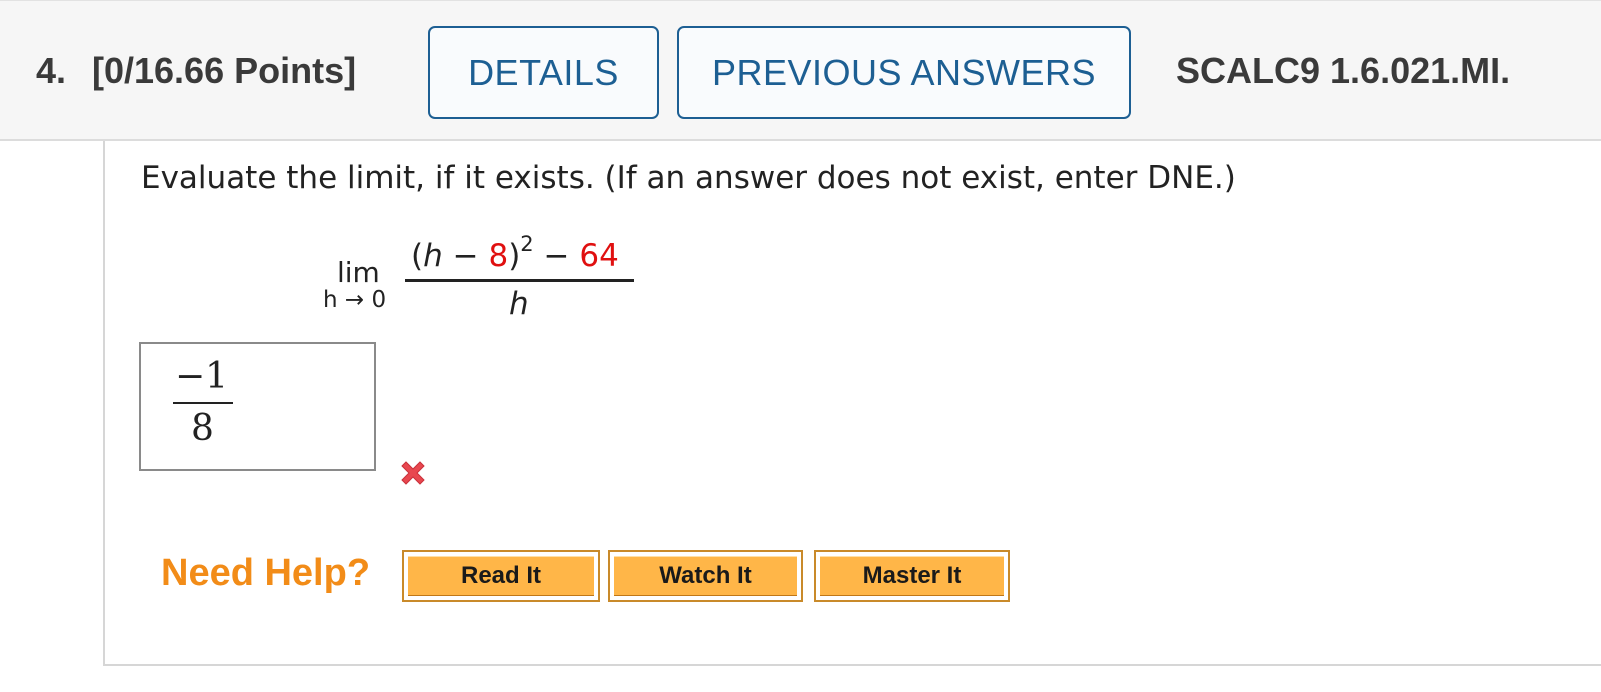  Describe the element at coordinates (413, 473) in the screenshot. I see `x-mark-icon` at that location.